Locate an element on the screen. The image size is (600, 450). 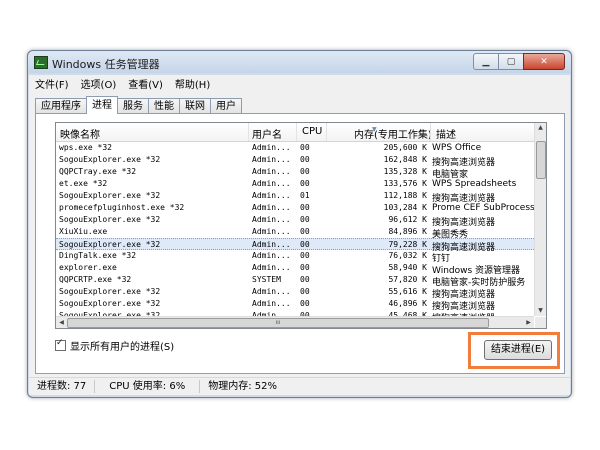
menu-bar: 文件(F) 选项(O) 查看(V) 帮助(H) is located at coordinates (299, 83).